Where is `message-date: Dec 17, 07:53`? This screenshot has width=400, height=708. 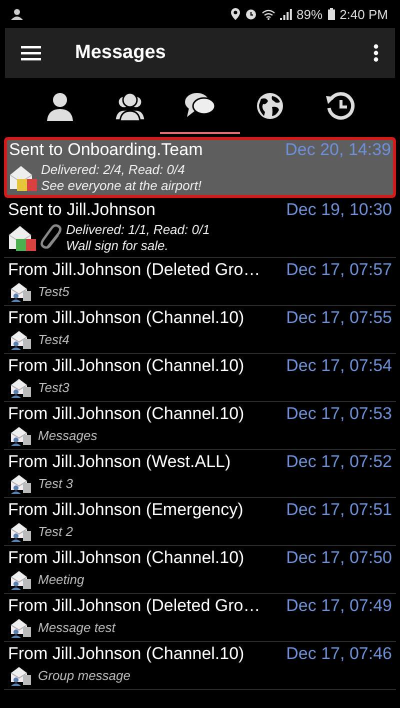 message-date: Dec 17, 07:53 is located at coordinates (339, 414).